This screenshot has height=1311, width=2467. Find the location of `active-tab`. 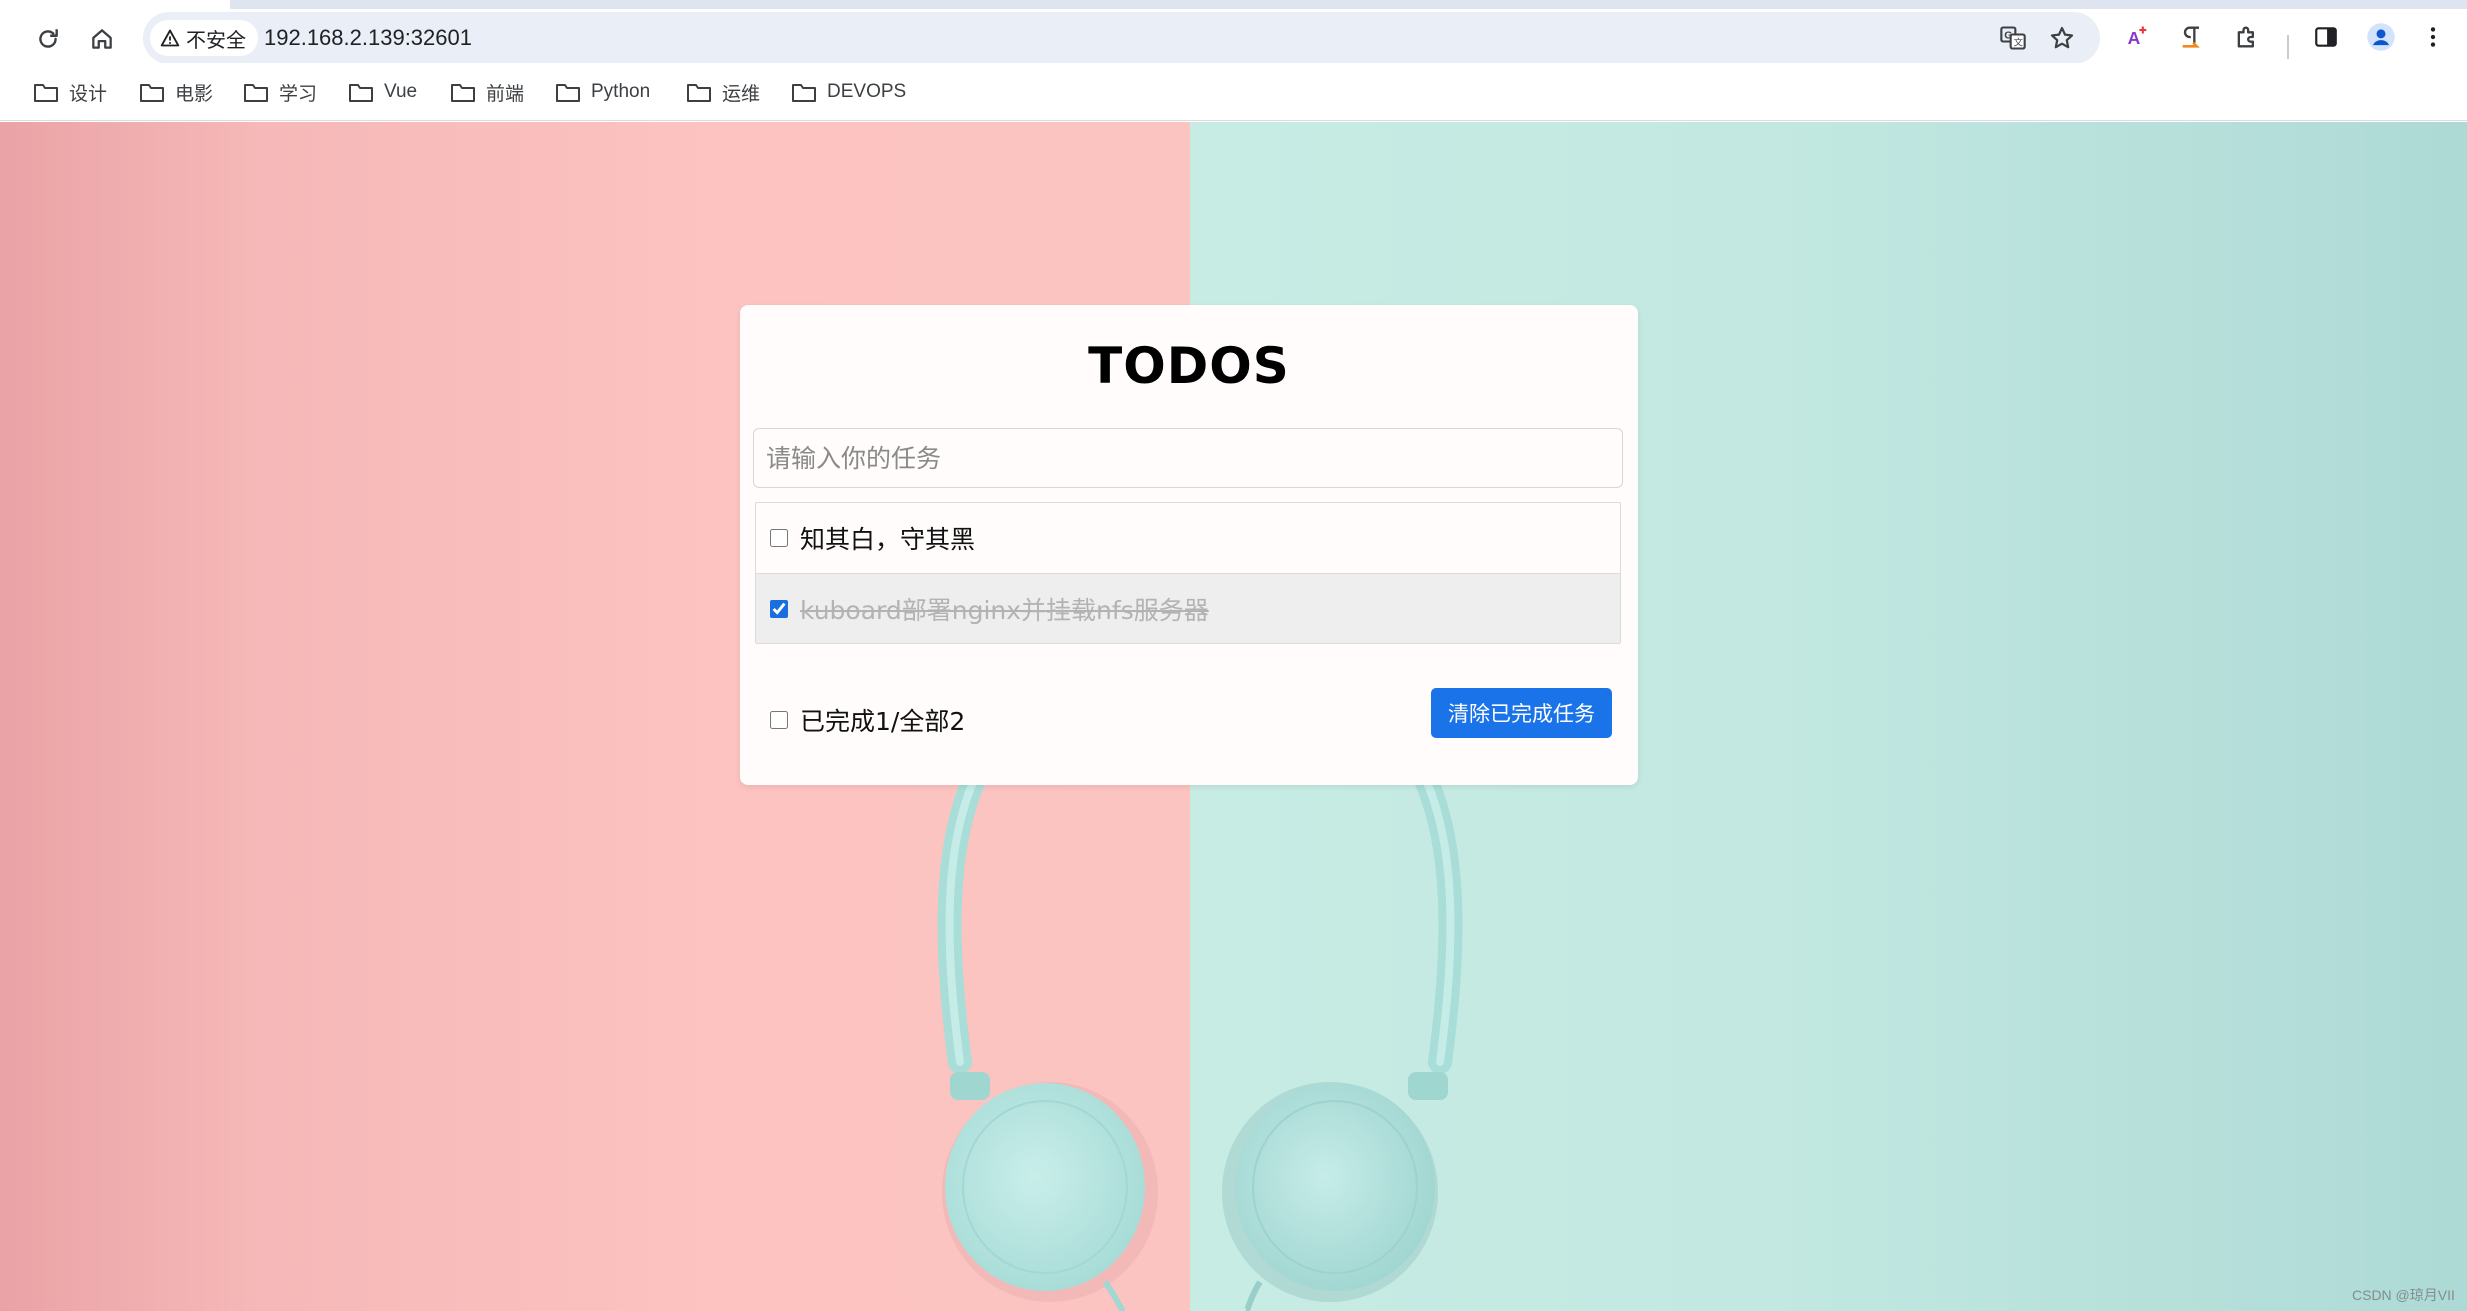

active-tab is located at coordinates (115, 4).